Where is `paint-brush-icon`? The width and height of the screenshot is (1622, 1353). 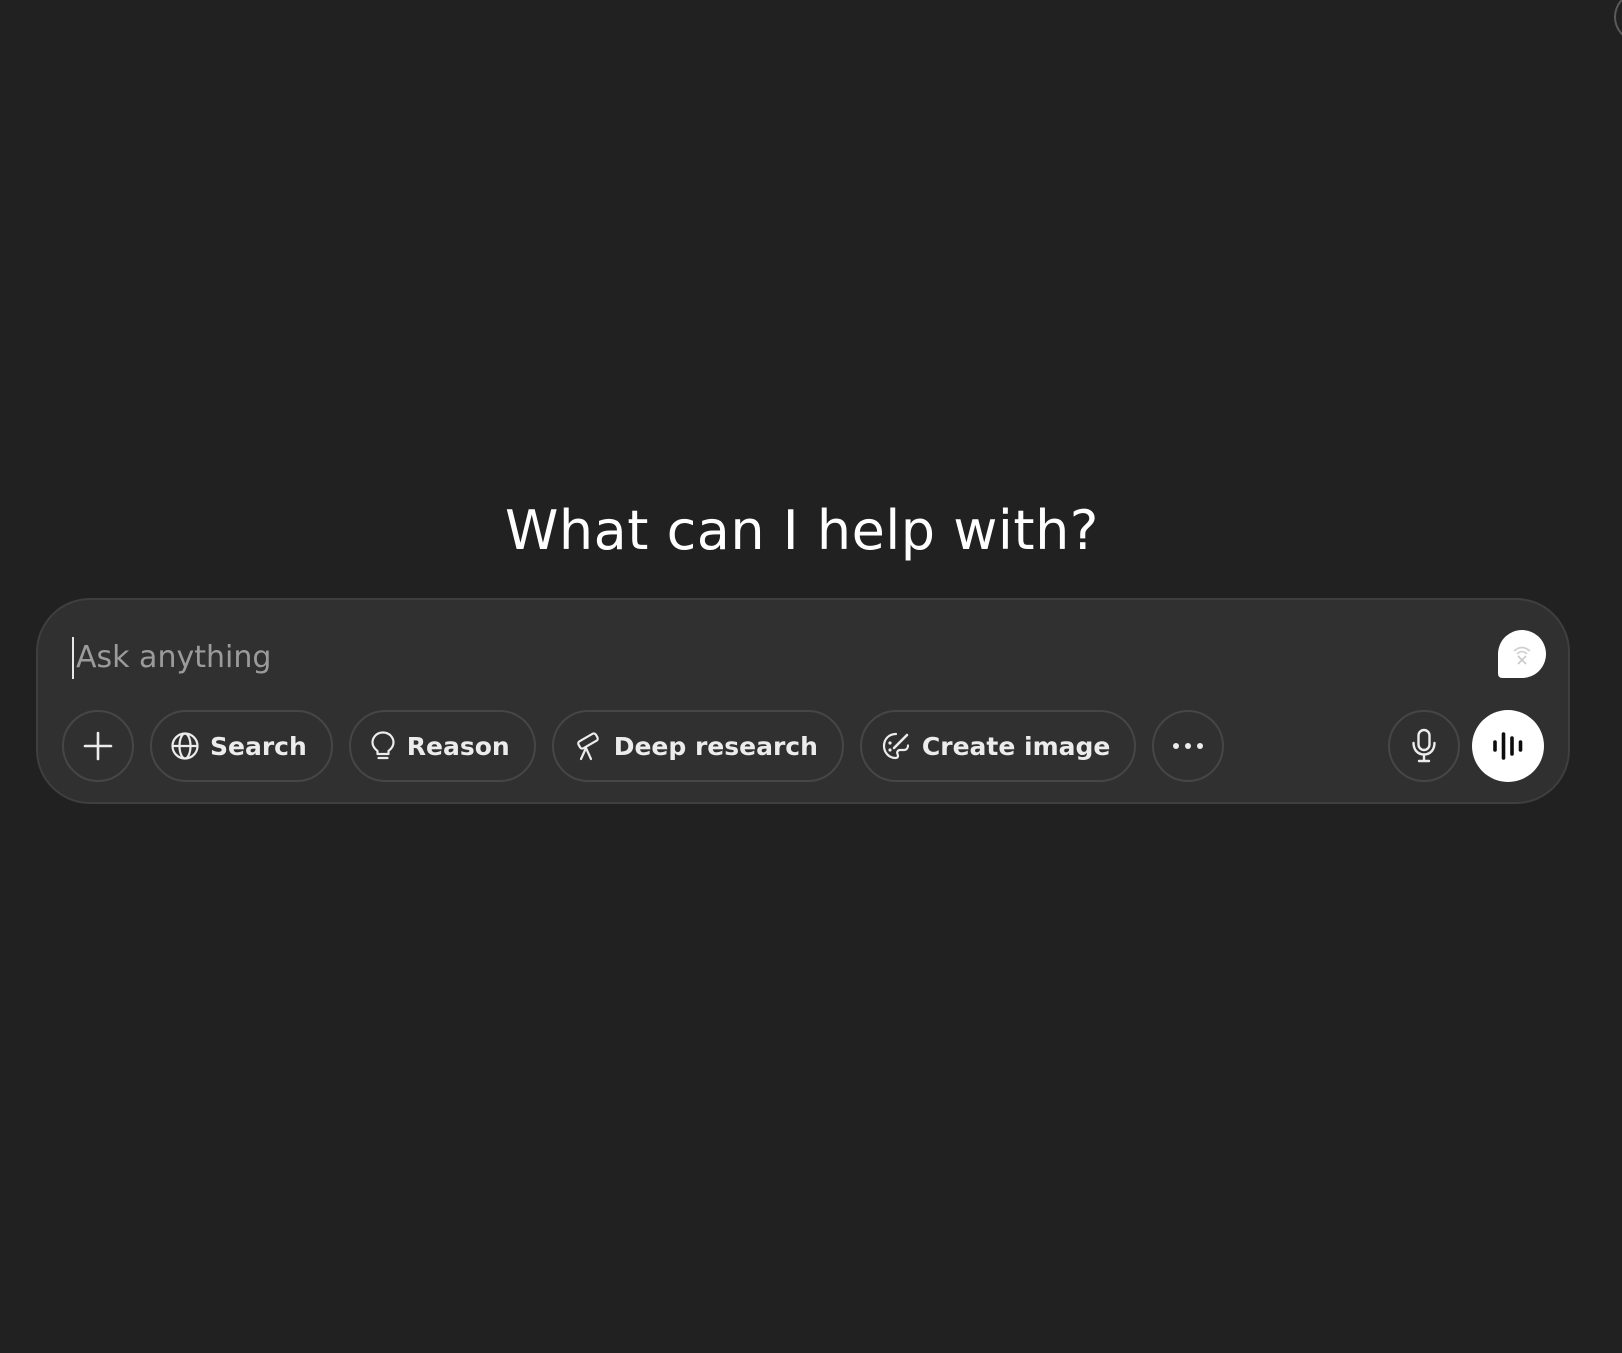
paint-brush-icon is located at coordinates (896, 746).